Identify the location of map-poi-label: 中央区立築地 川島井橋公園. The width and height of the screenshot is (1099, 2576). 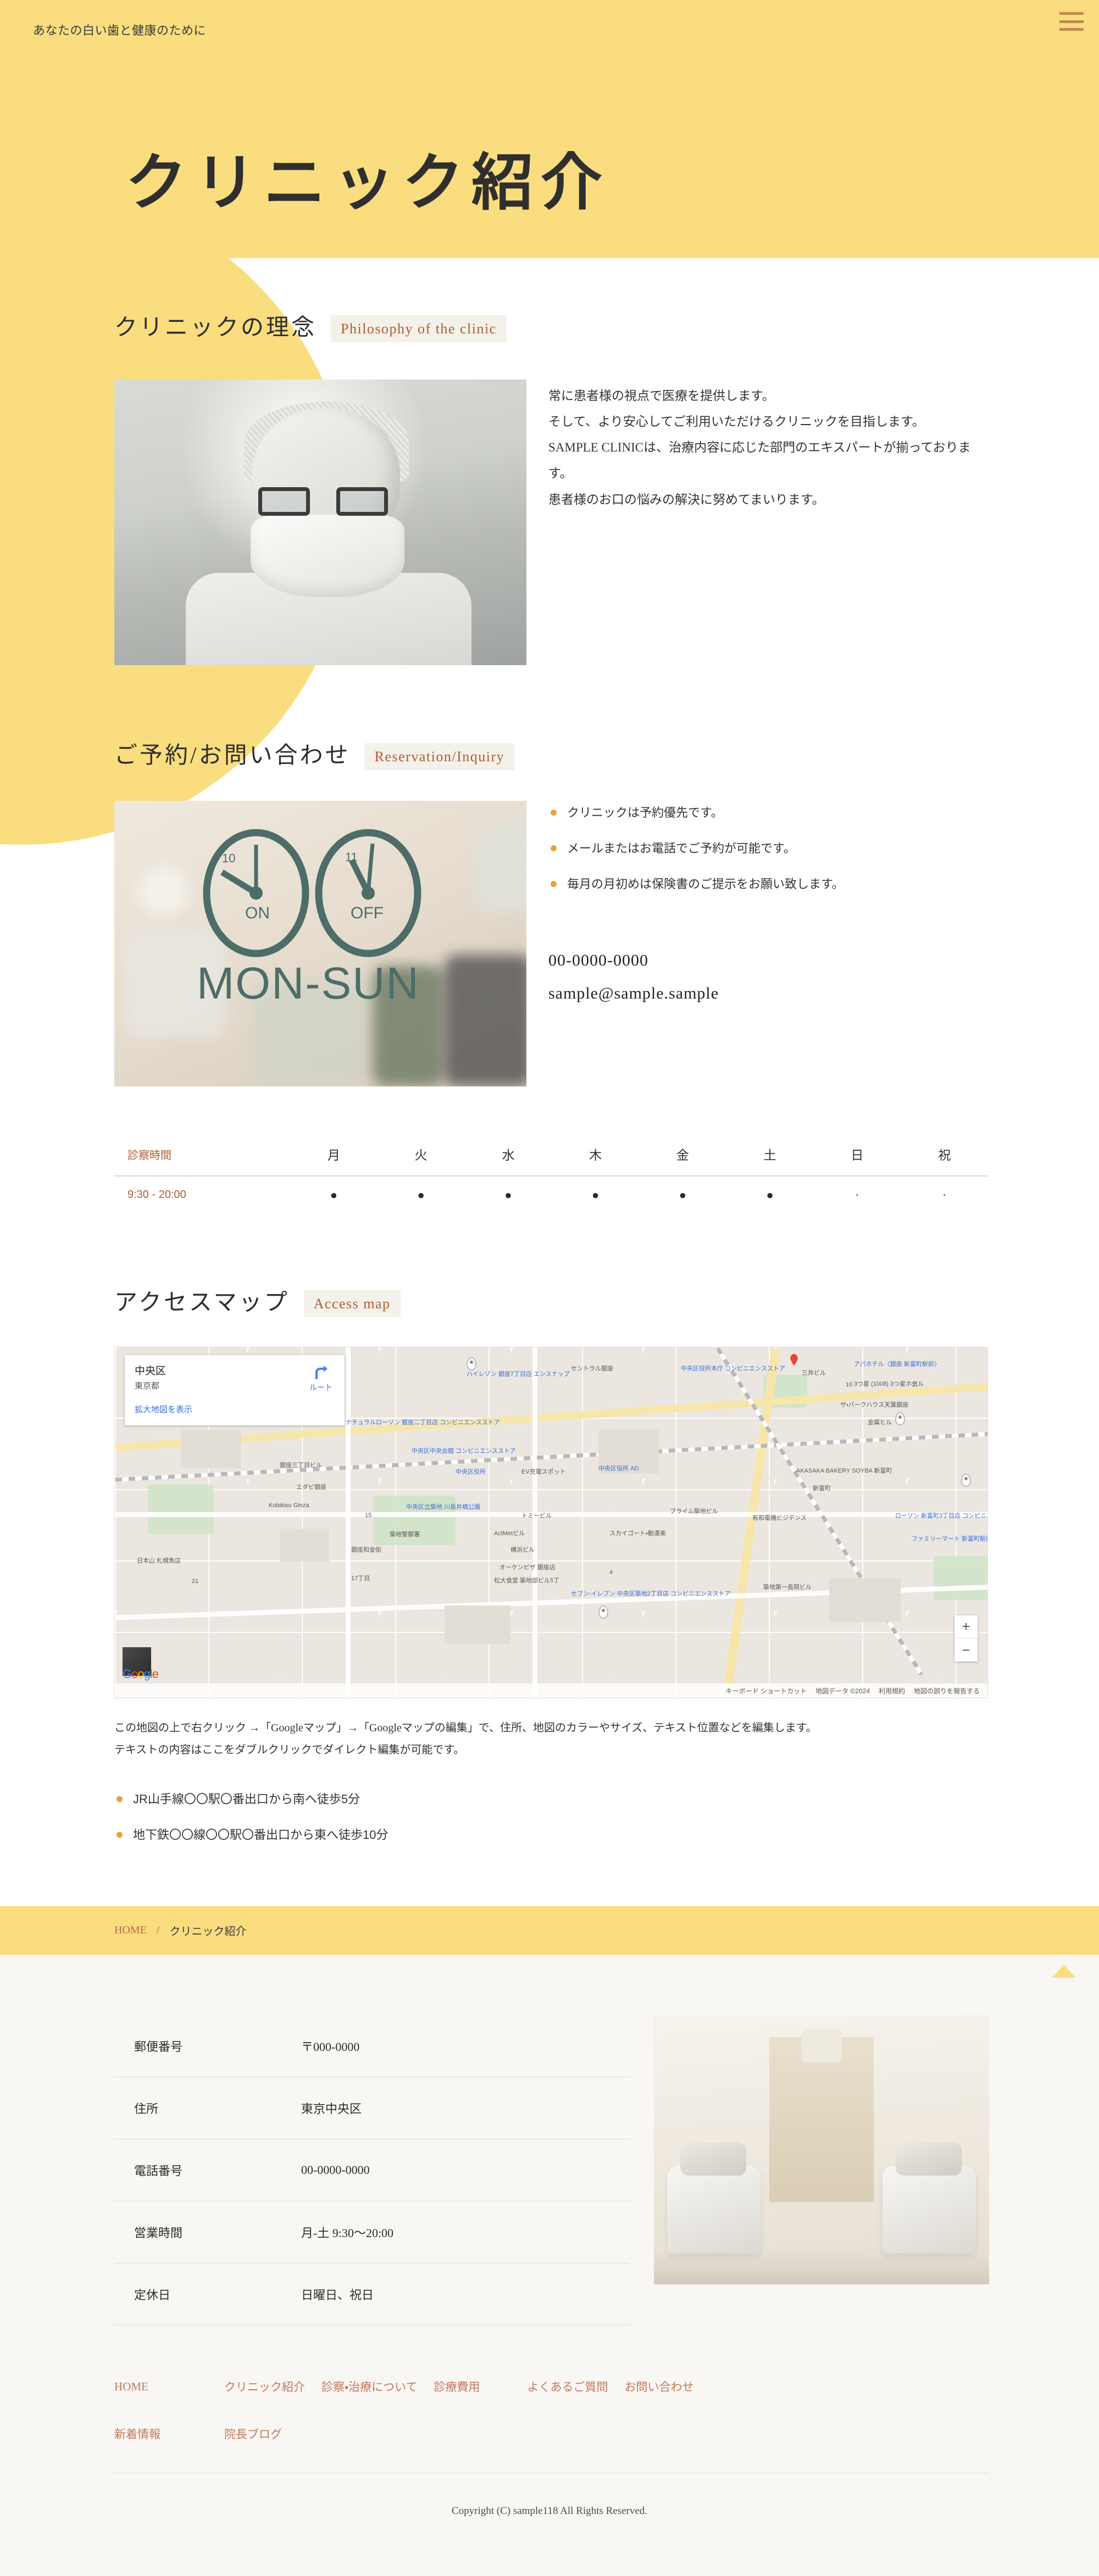
(443, 1506).